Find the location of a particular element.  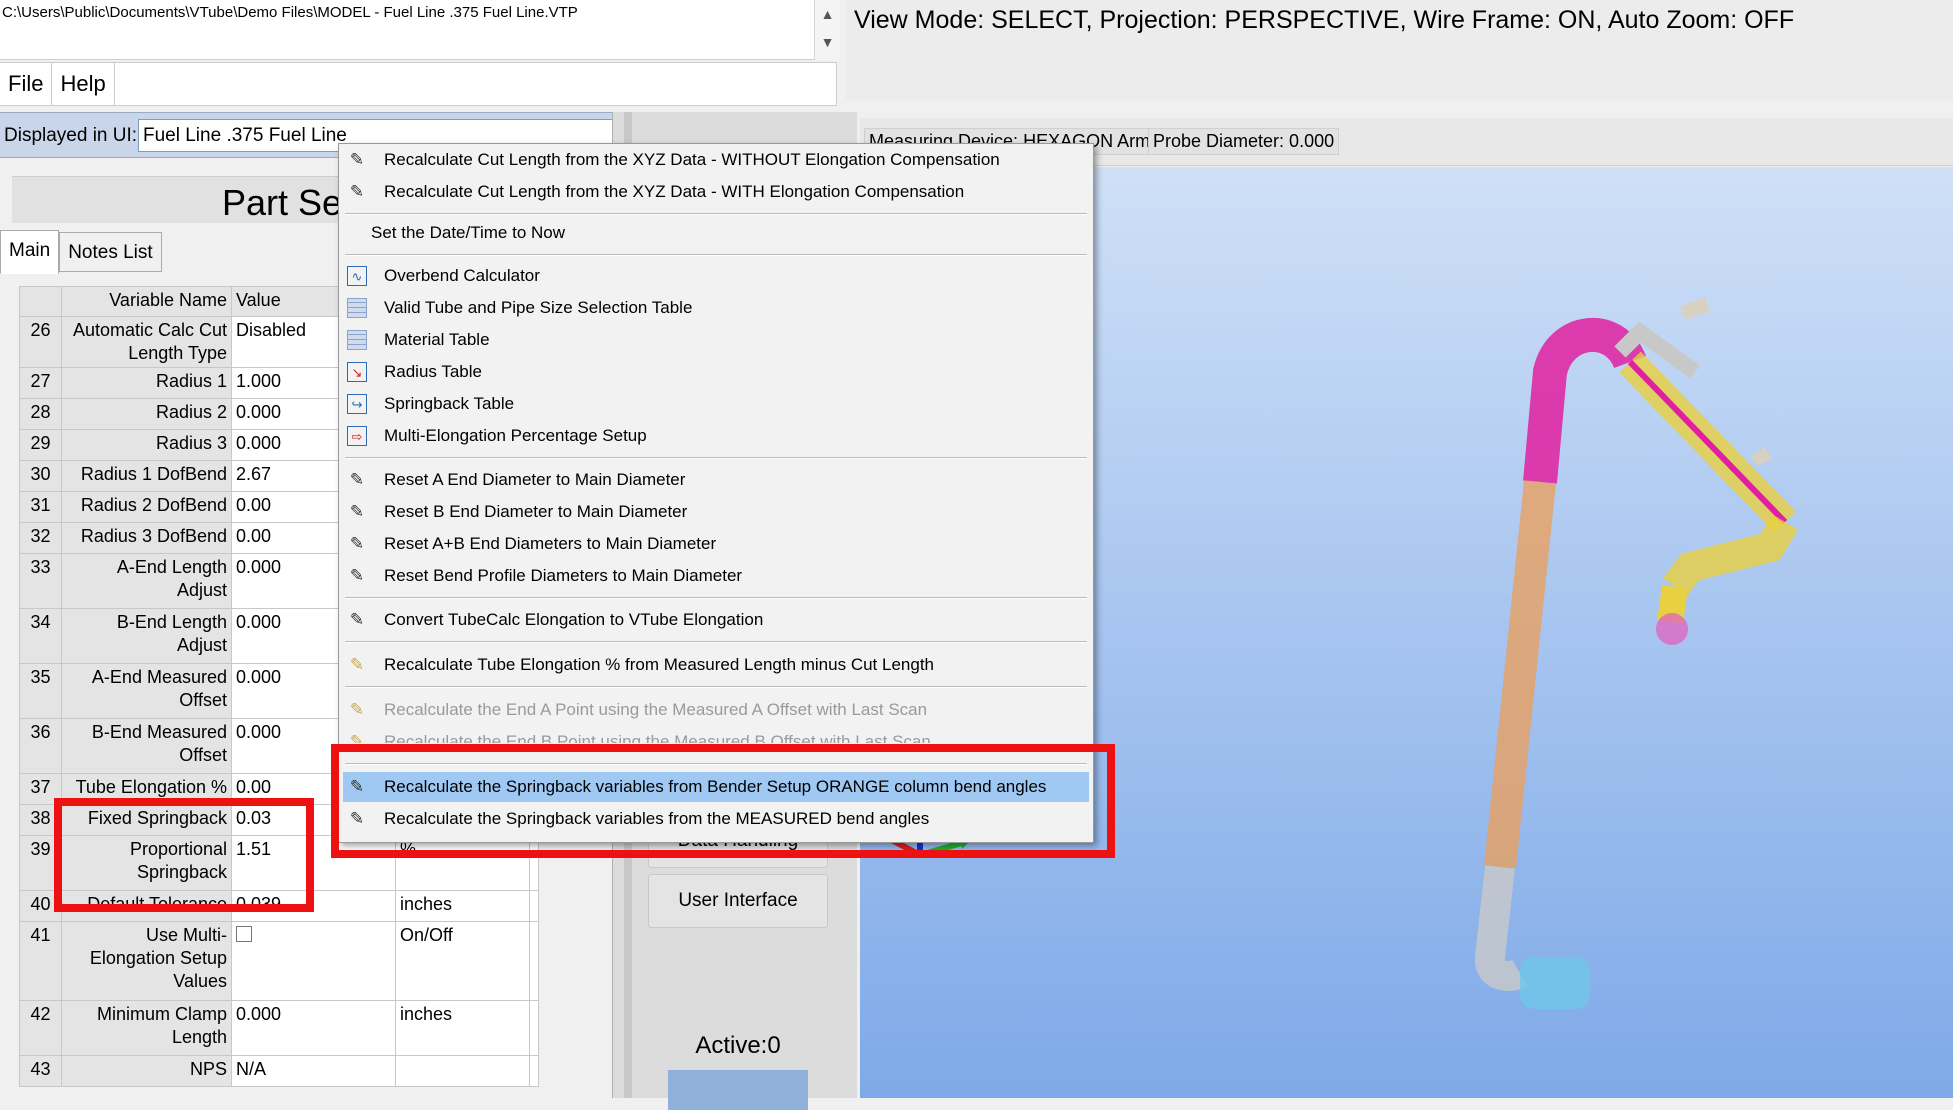

tab-main: Main is located at coordinates (30, 252).